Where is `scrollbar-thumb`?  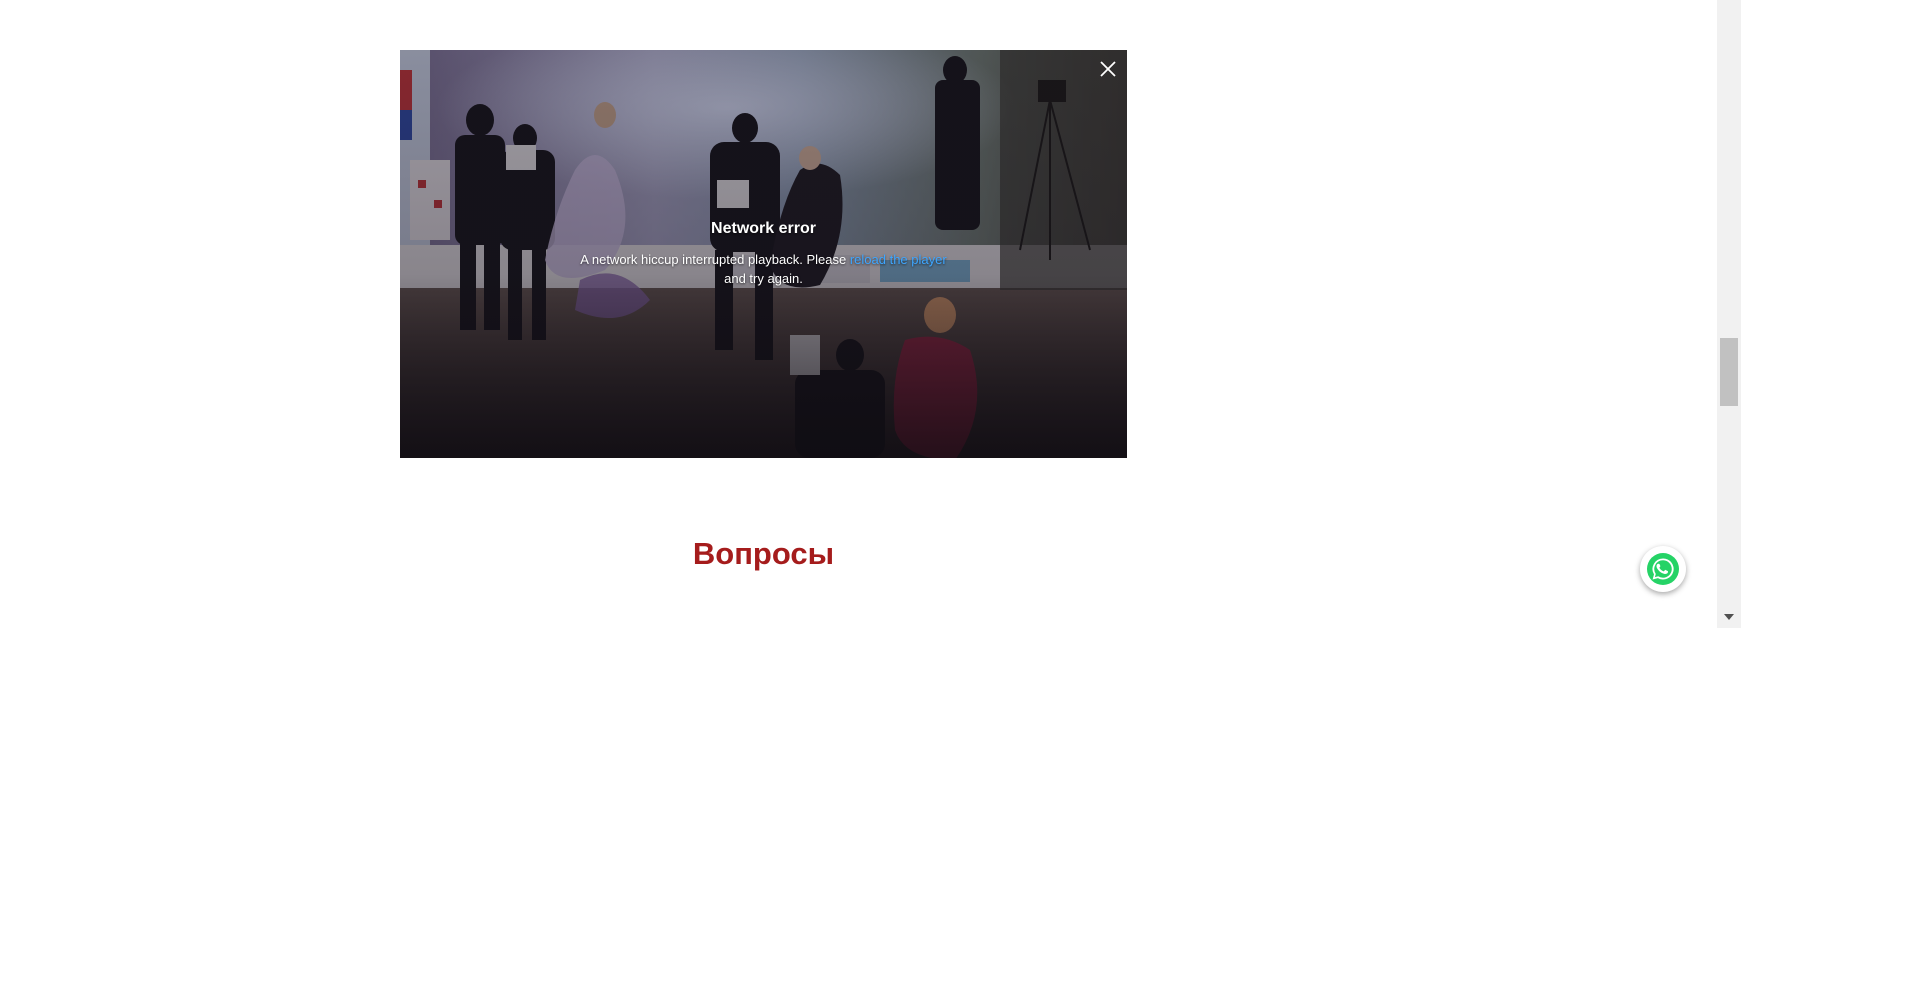 scrollbar-thumb is located at coordinates (1729, 372).